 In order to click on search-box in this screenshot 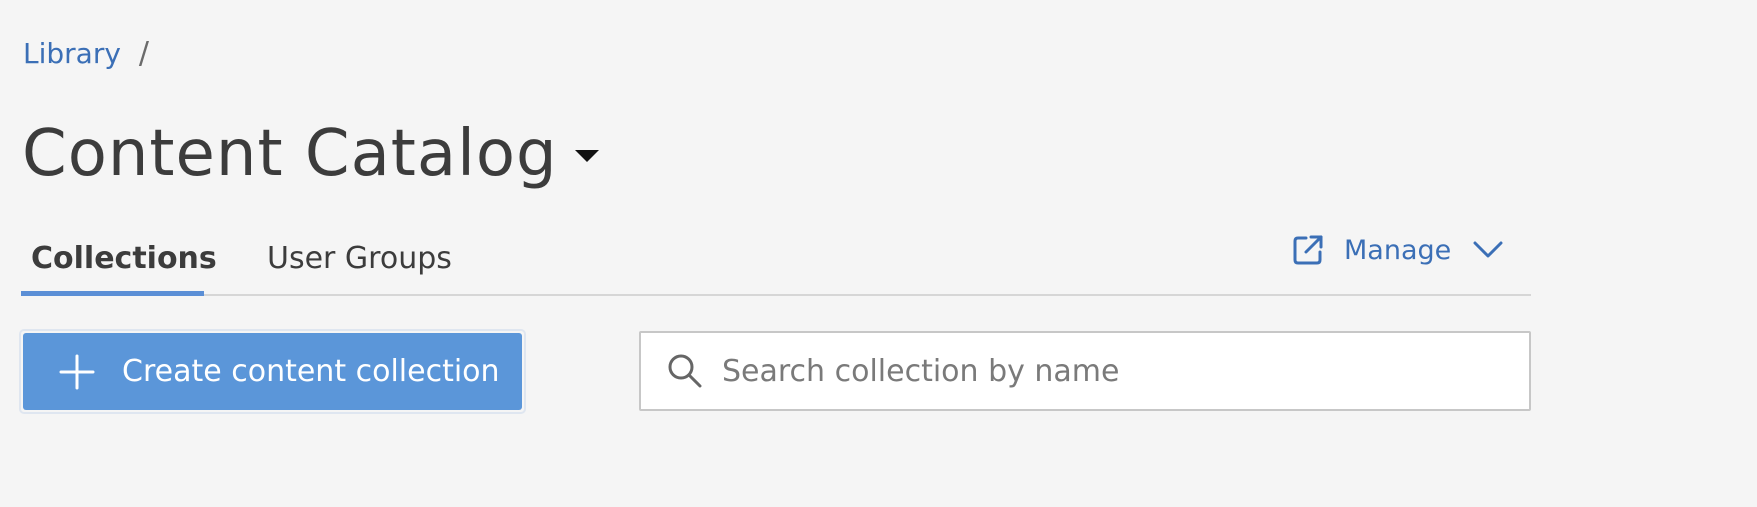, I will do `click(1085, 371)`.